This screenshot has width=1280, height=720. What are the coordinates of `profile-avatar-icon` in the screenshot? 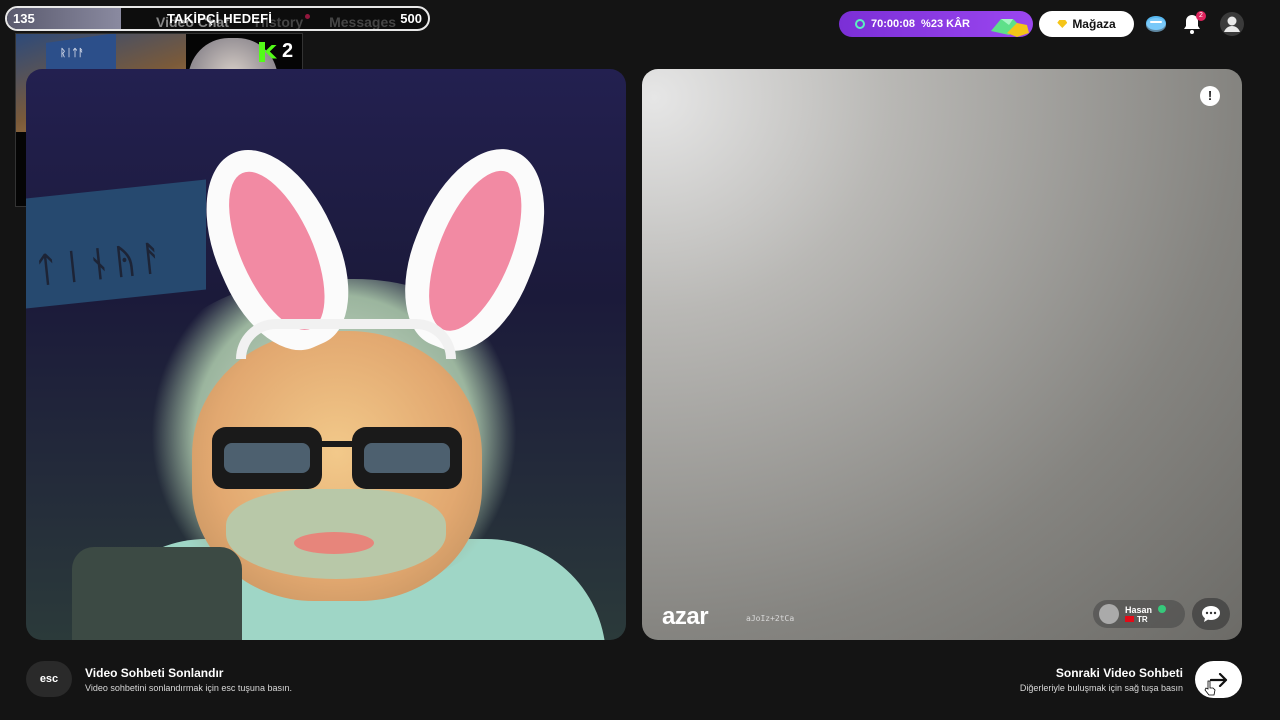 It's located at (1232, 24).